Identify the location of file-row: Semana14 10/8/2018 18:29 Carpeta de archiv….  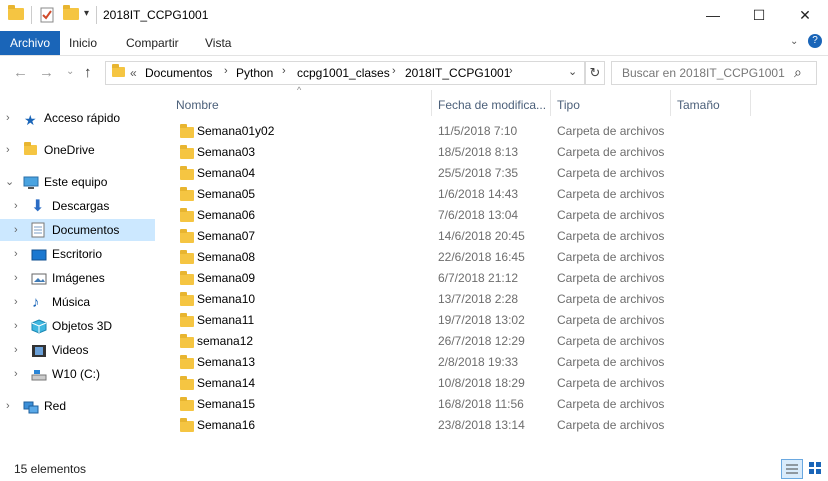
(420, 383).